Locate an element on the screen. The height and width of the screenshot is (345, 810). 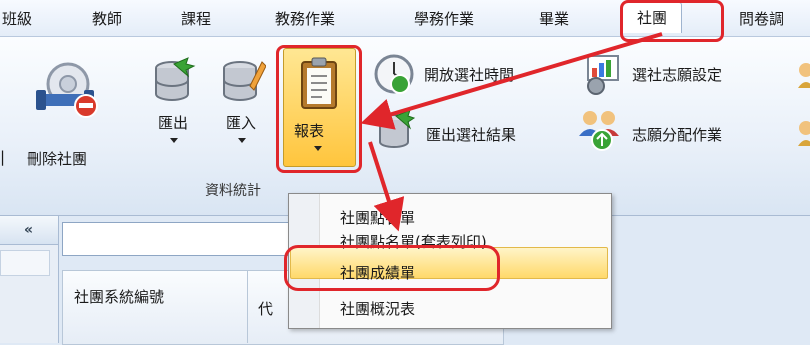
collapse-panel-button: « is located at coordinates (28, 230).